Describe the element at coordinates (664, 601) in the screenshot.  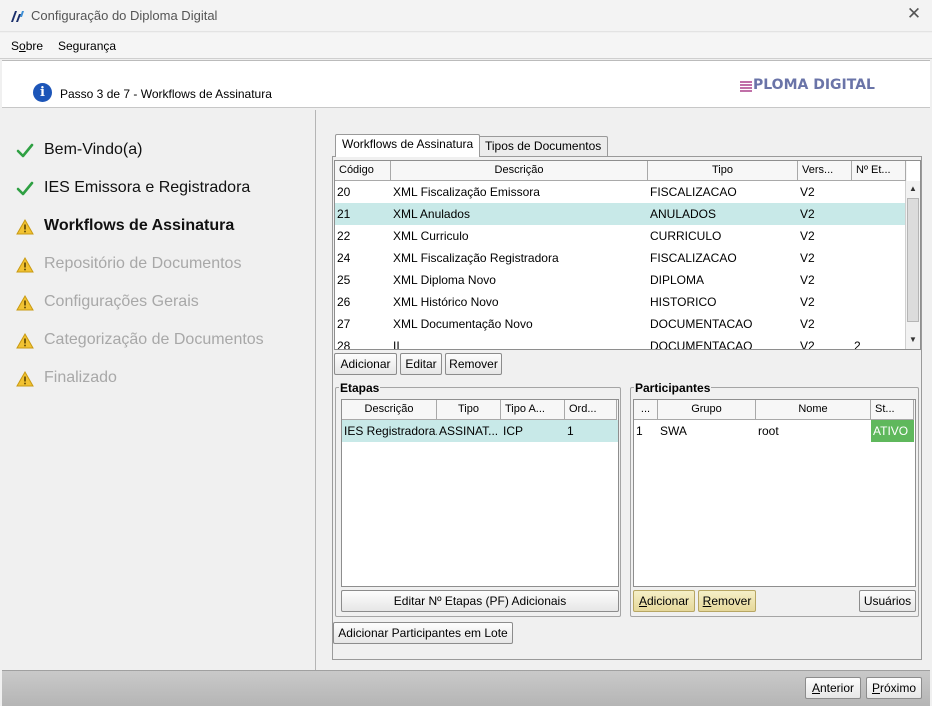
I see `add-participante-button: Adicionar` at that location.